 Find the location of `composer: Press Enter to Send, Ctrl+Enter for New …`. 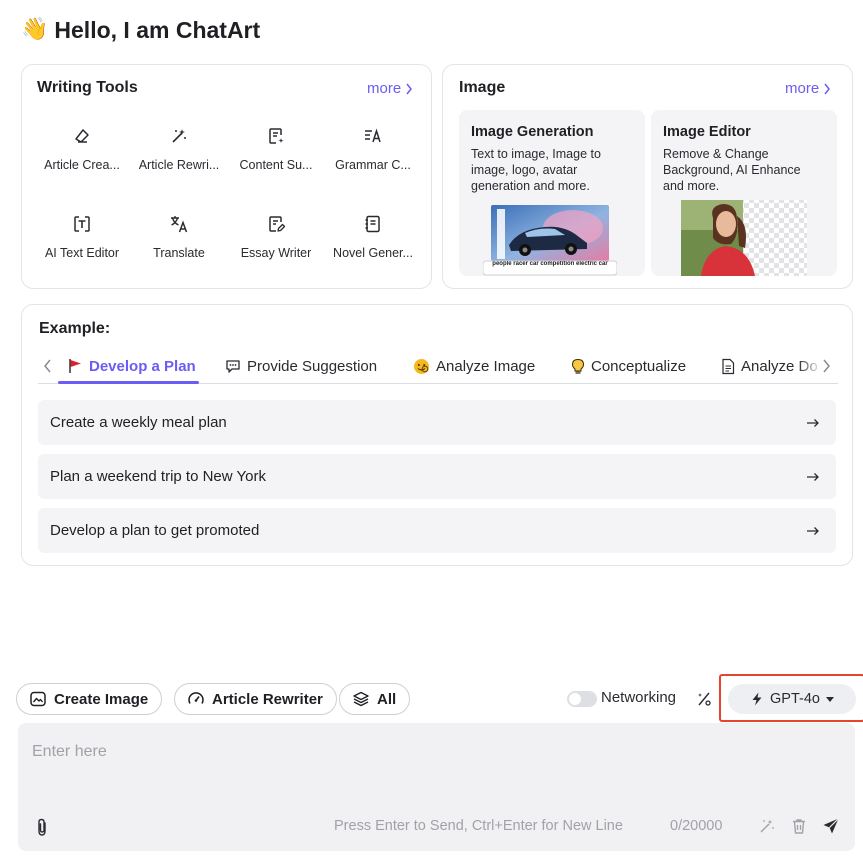

composer: Press Enter to Send, Ctrl+Enter for New … is located at coordinates (436, 787).